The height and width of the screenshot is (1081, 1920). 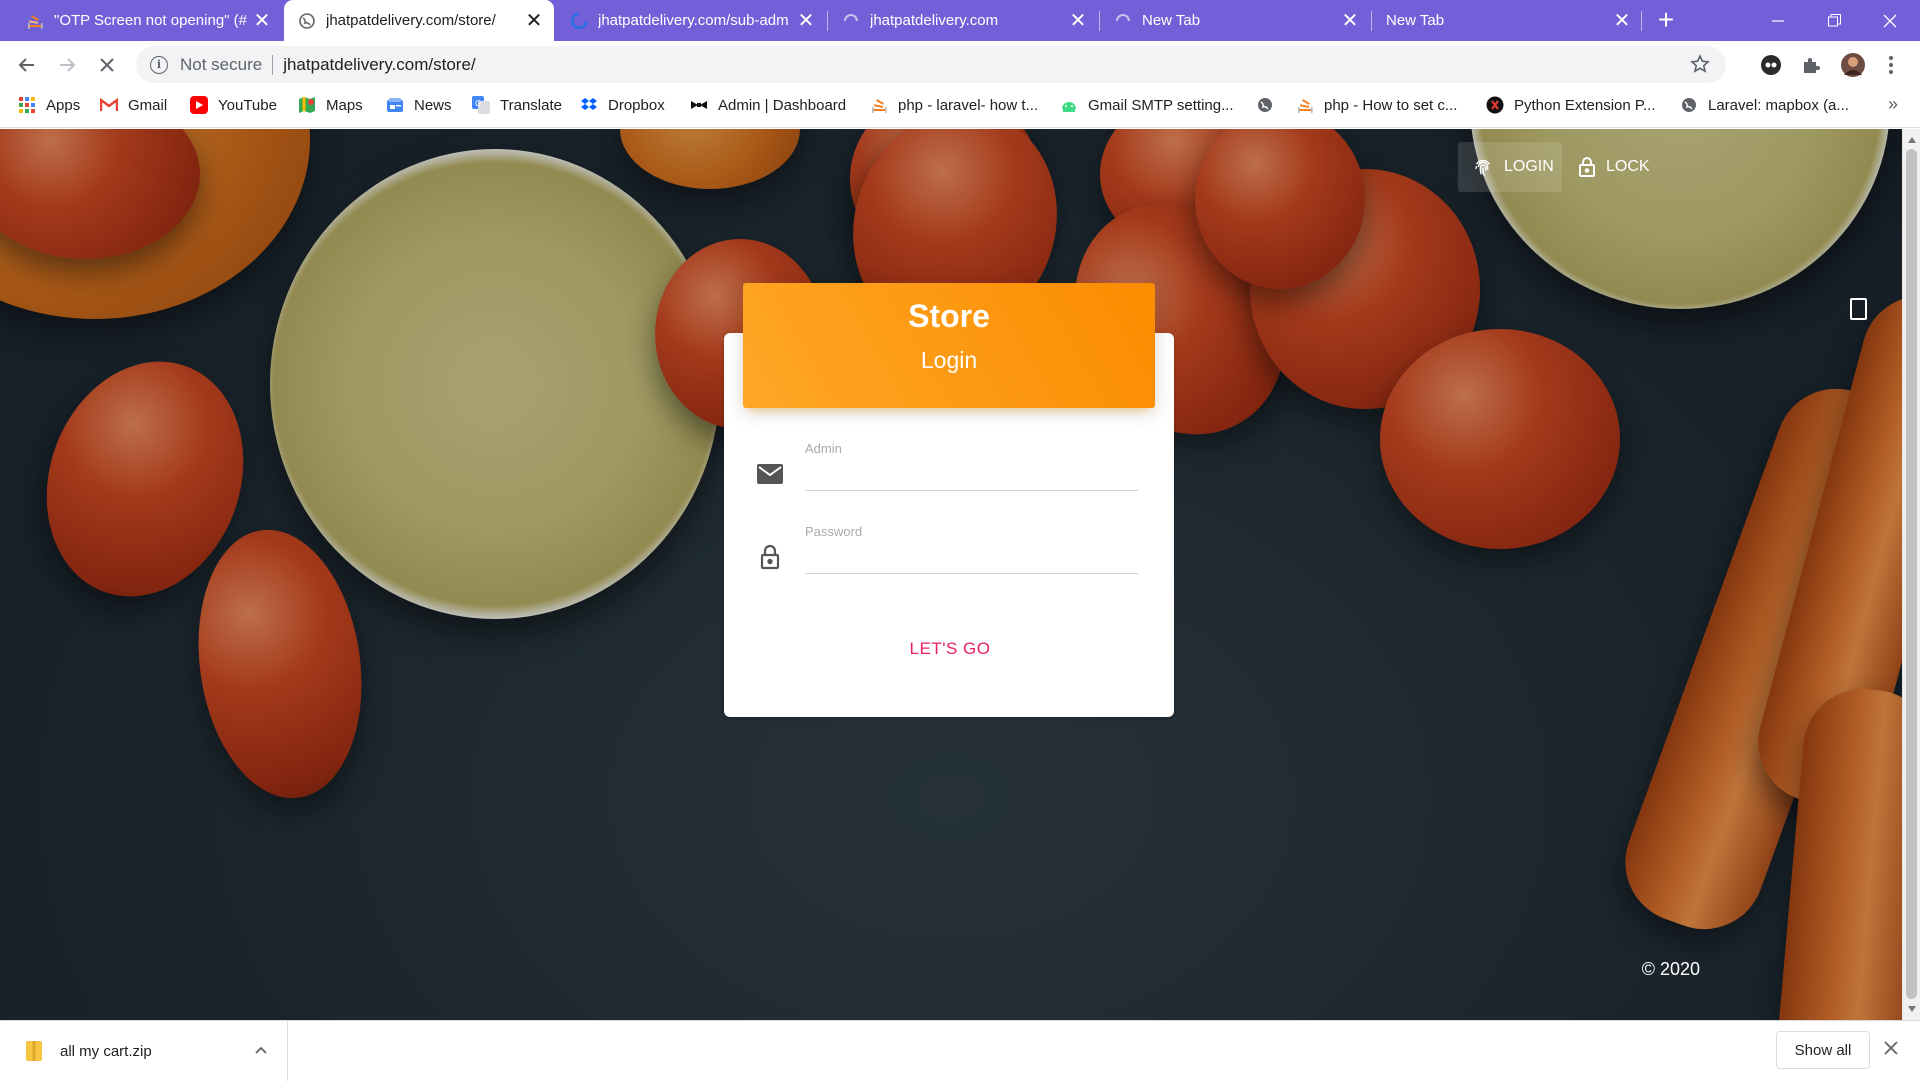 I want to click on tab-title: "OTP Screen not opening" (#, so click(x=150, y=20).